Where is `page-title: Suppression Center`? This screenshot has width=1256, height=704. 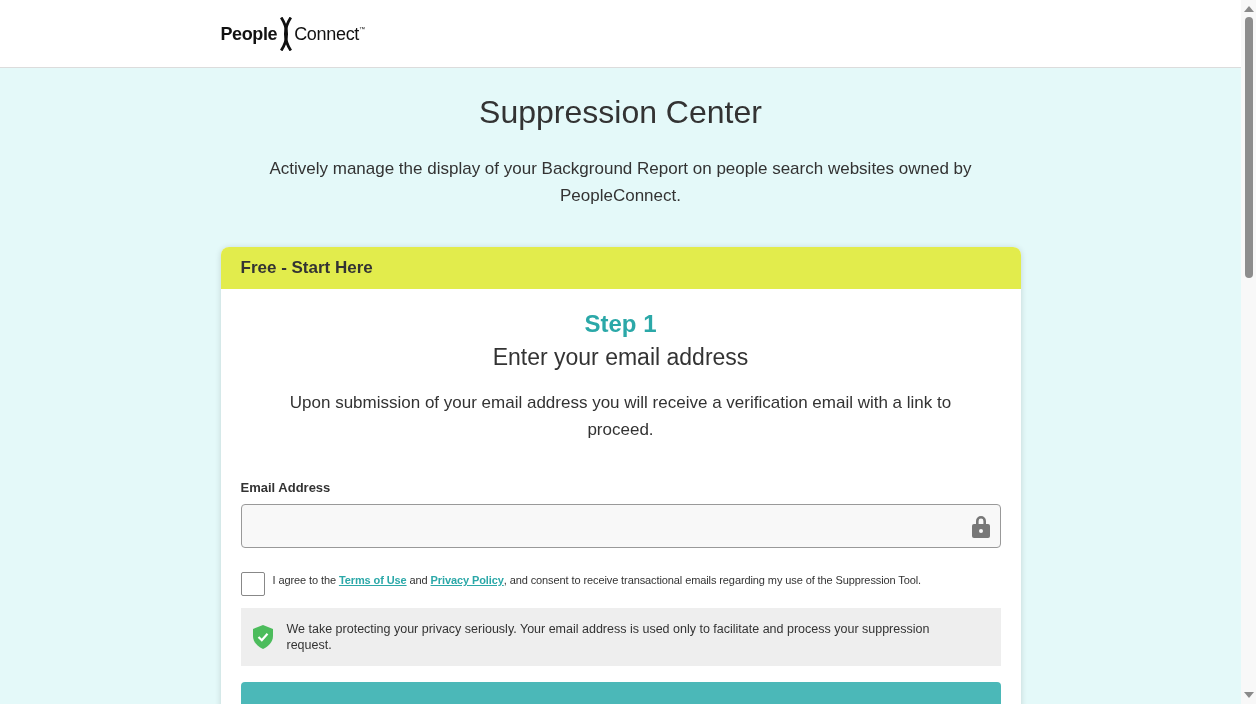 page-title: Suppression Center is located at coordinates (620, 112).